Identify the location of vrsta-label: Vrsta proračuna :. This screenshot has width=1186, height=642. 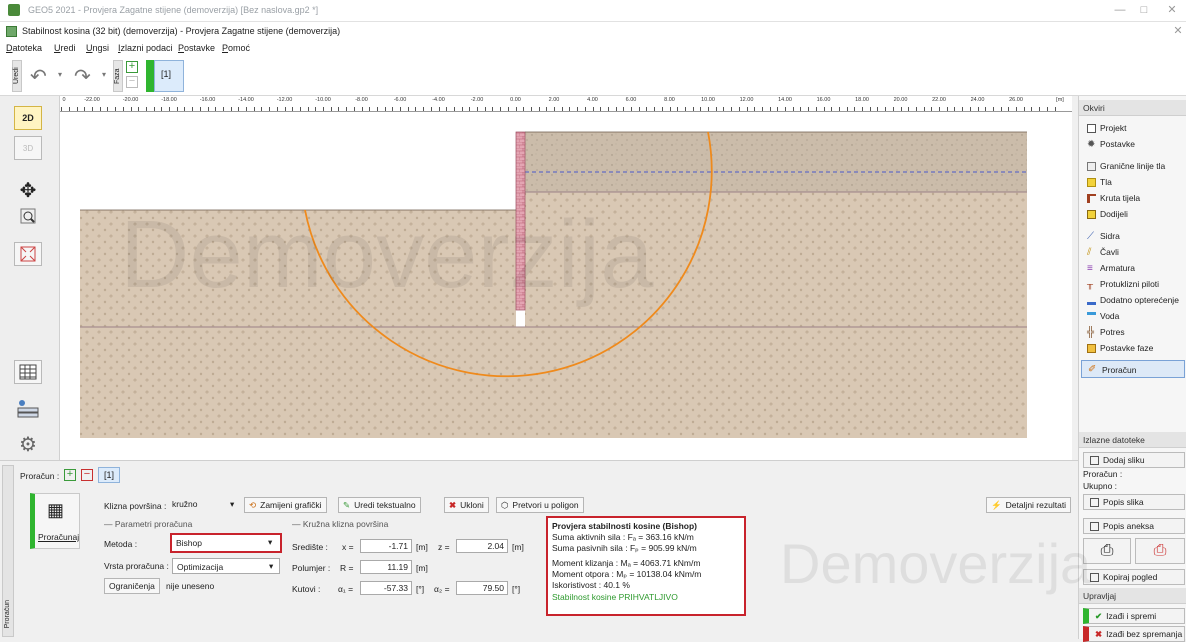
(136, 566).